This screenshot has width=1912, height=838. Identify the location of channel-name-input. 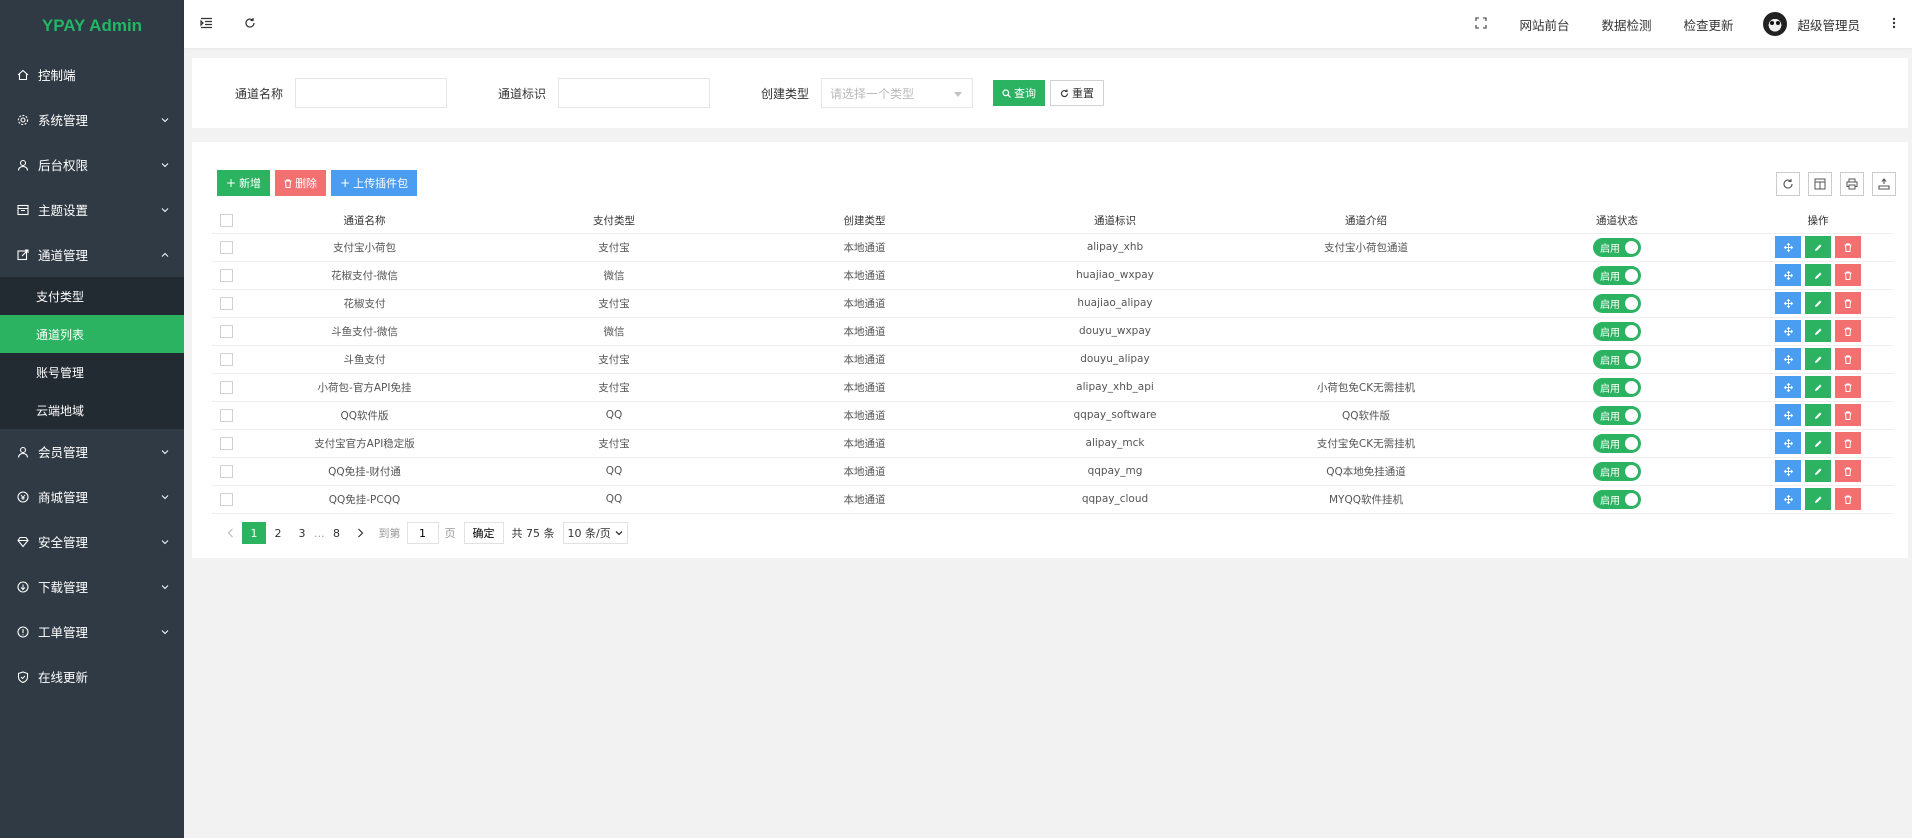
(371, 93).